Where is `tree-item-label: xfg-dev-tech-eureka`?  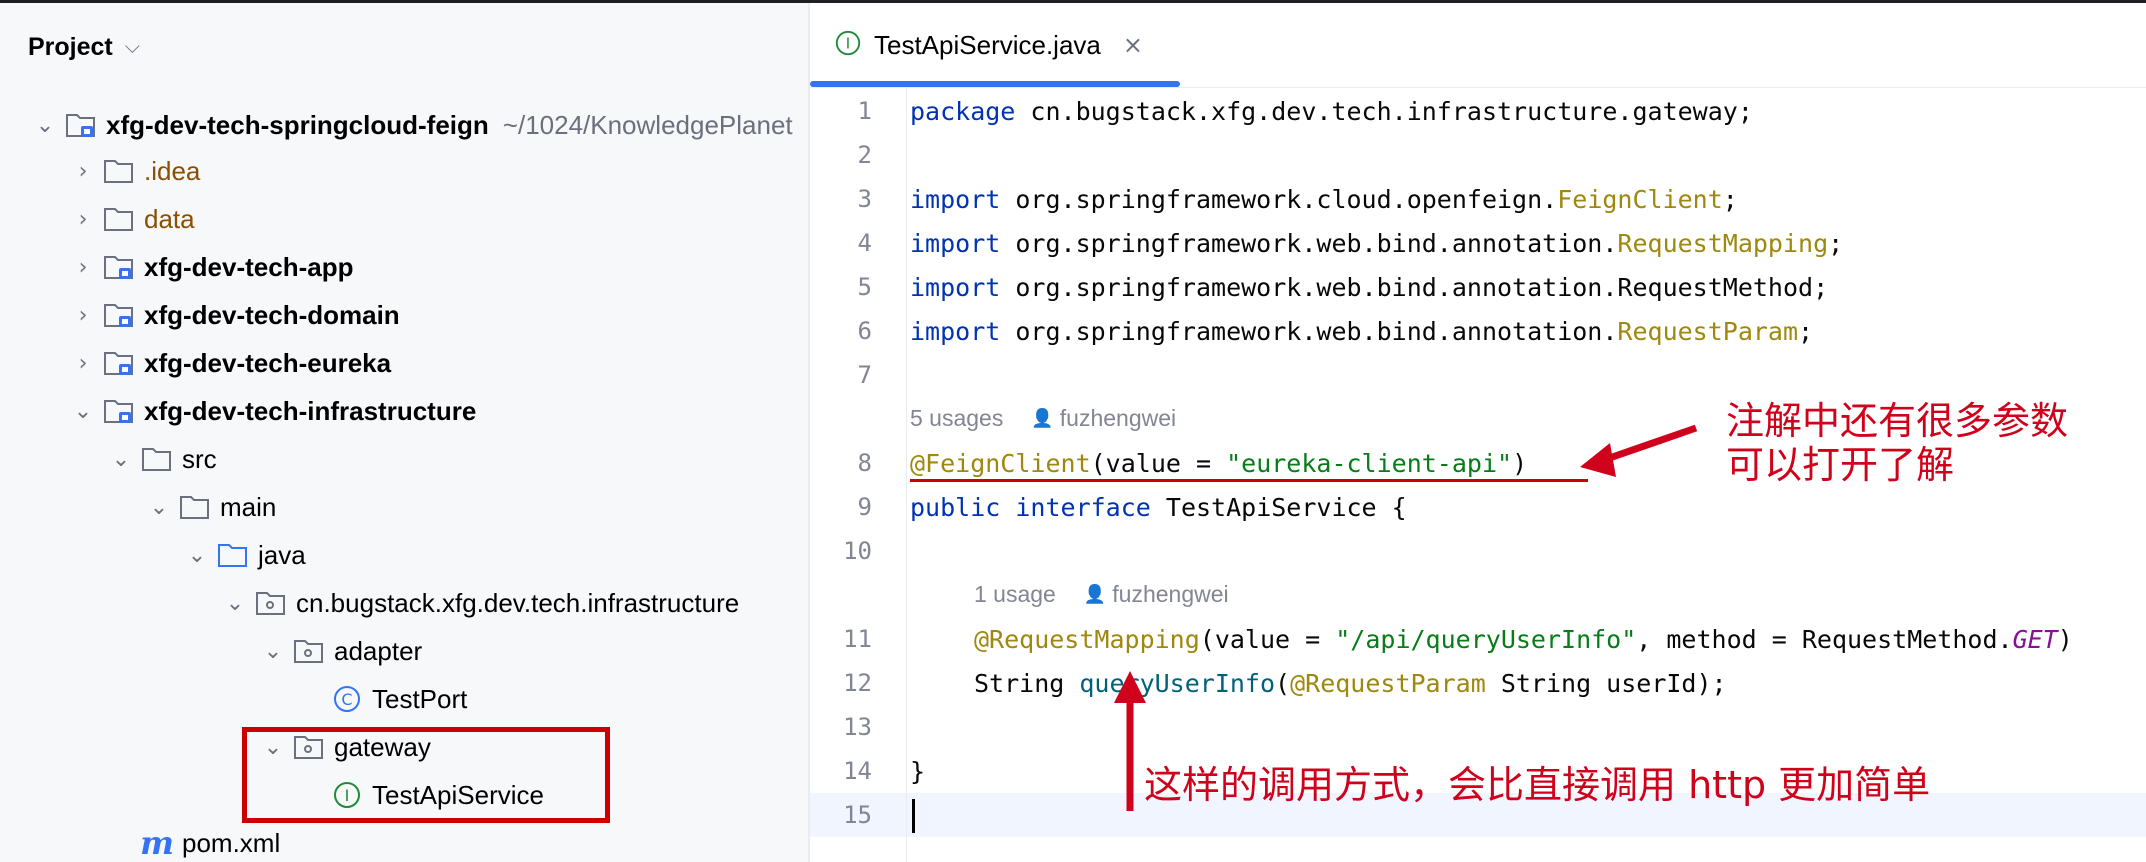
tree-item-label: xfg-dev-tech-eureka is located at coordinates (268, 362).